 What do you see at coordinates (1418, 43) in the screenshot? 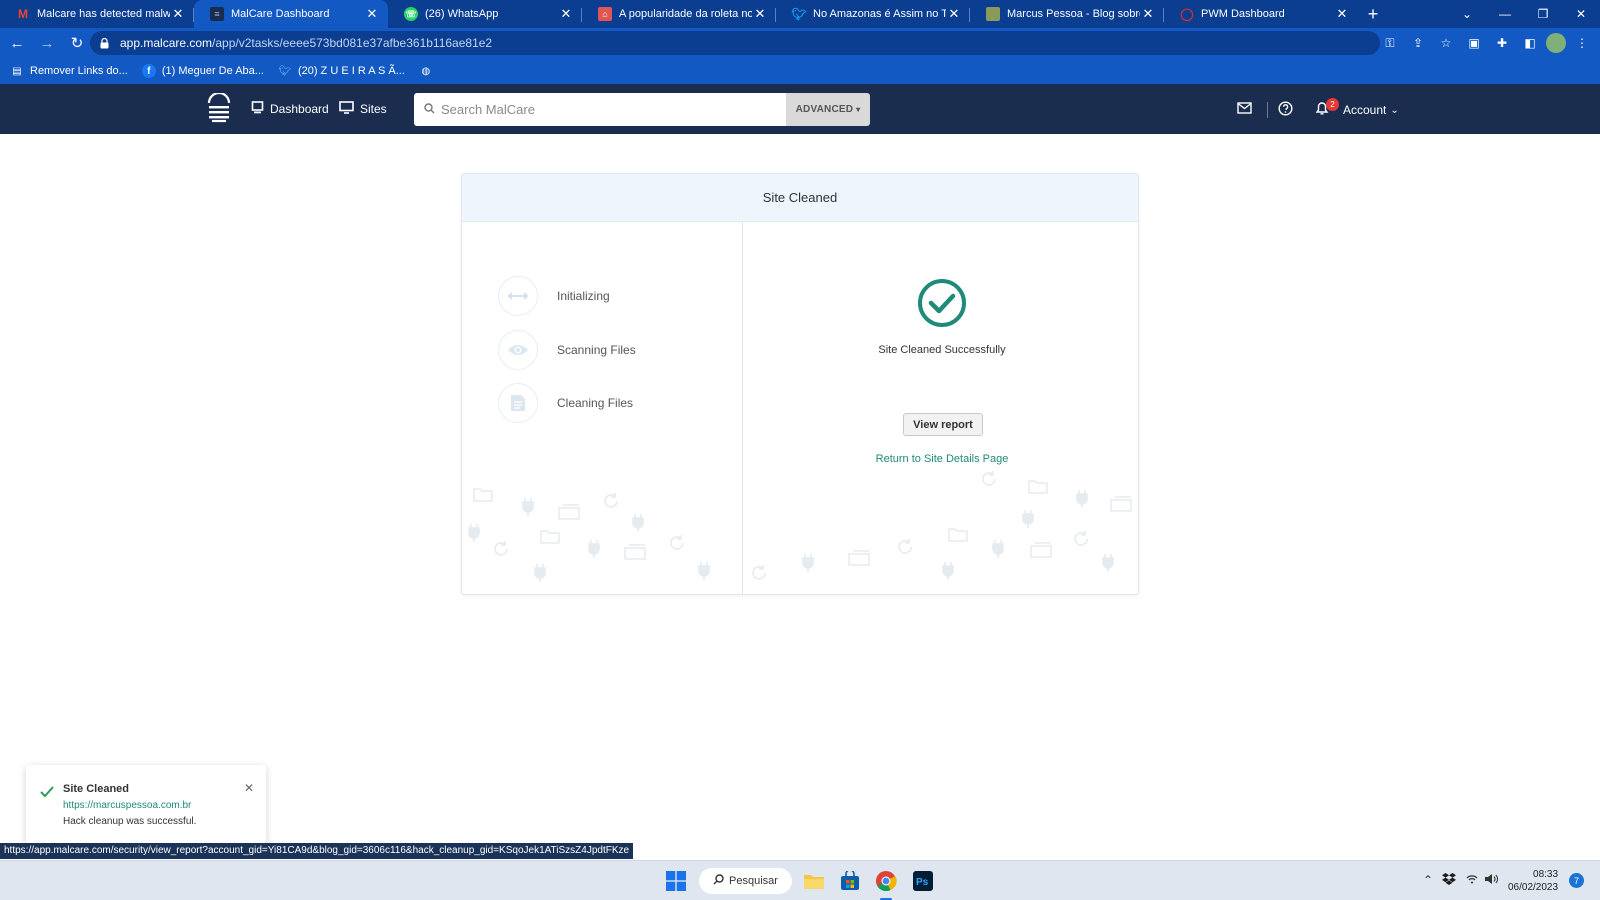
I see `share-icon: ⇪` at bounding box center [1418, 43].